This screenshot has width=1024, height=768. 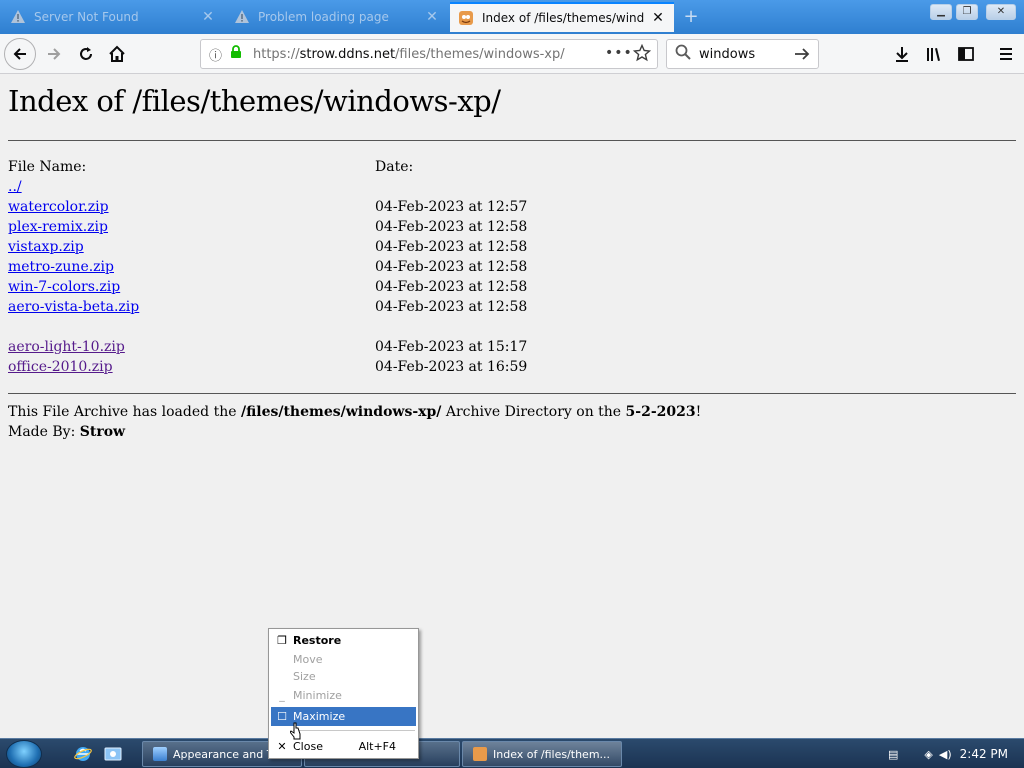 What do you see at coordinates (928, 754) in the screenshot?
I see `network-icon: ◈` at bounding box center [928, 754].